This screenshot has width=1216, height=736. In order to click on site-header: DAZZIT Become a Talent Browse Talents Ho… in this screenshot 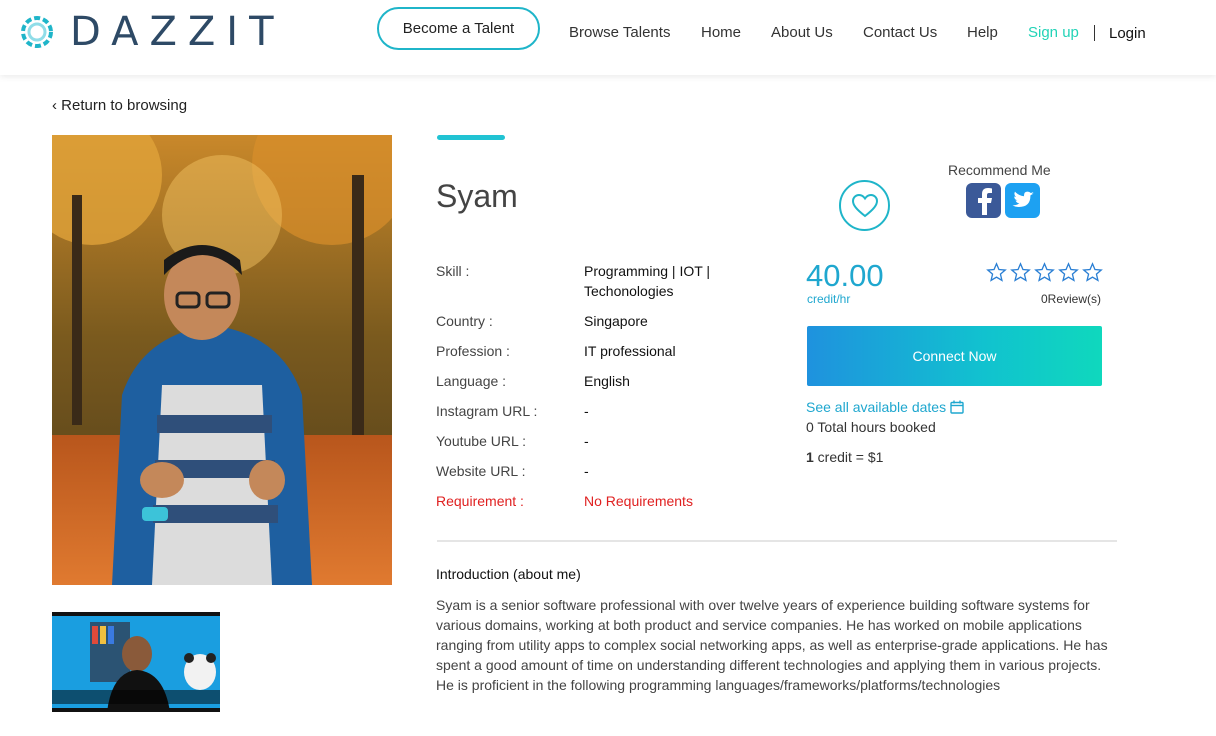, I will do `click(608, 37)`.